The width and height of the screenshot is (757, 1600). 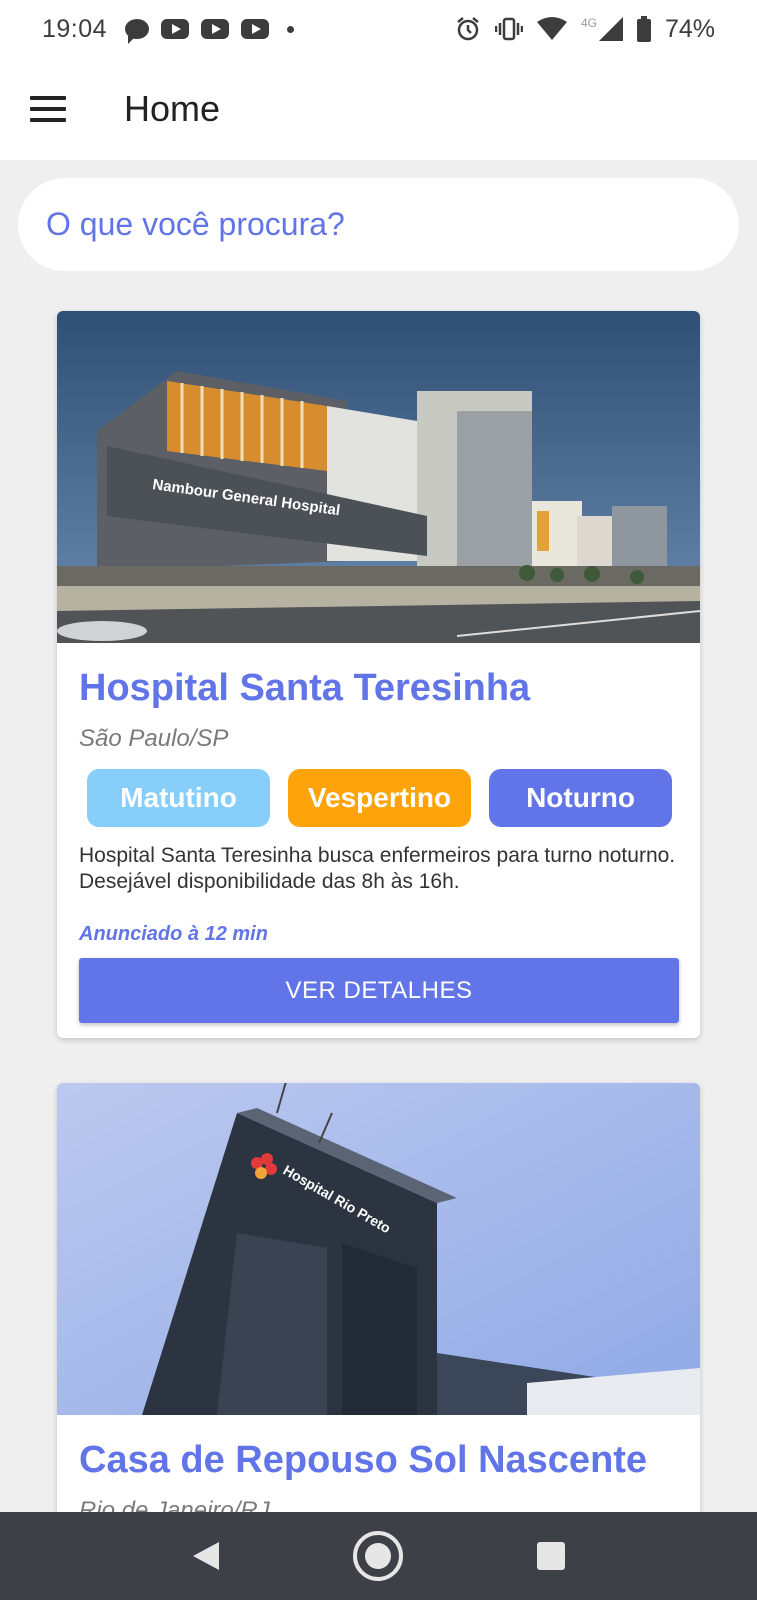 What do you see at coordinates (137, 31) in the screenshot?
I see `messenger-icon` at bounding box center [137, 31].